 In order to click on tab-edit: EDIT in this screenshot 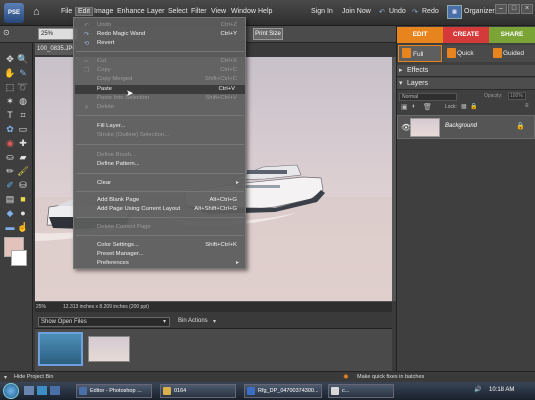, I will do `click(420, 35)`.